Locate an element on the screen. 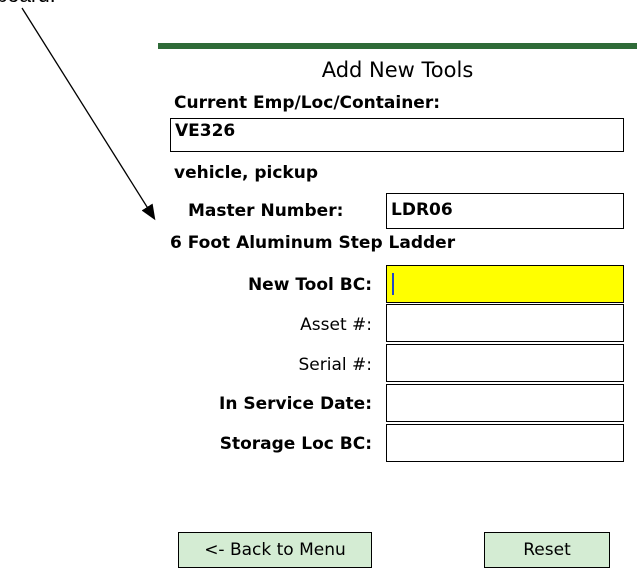  serial-number-input is located at coordinates (505, 363).